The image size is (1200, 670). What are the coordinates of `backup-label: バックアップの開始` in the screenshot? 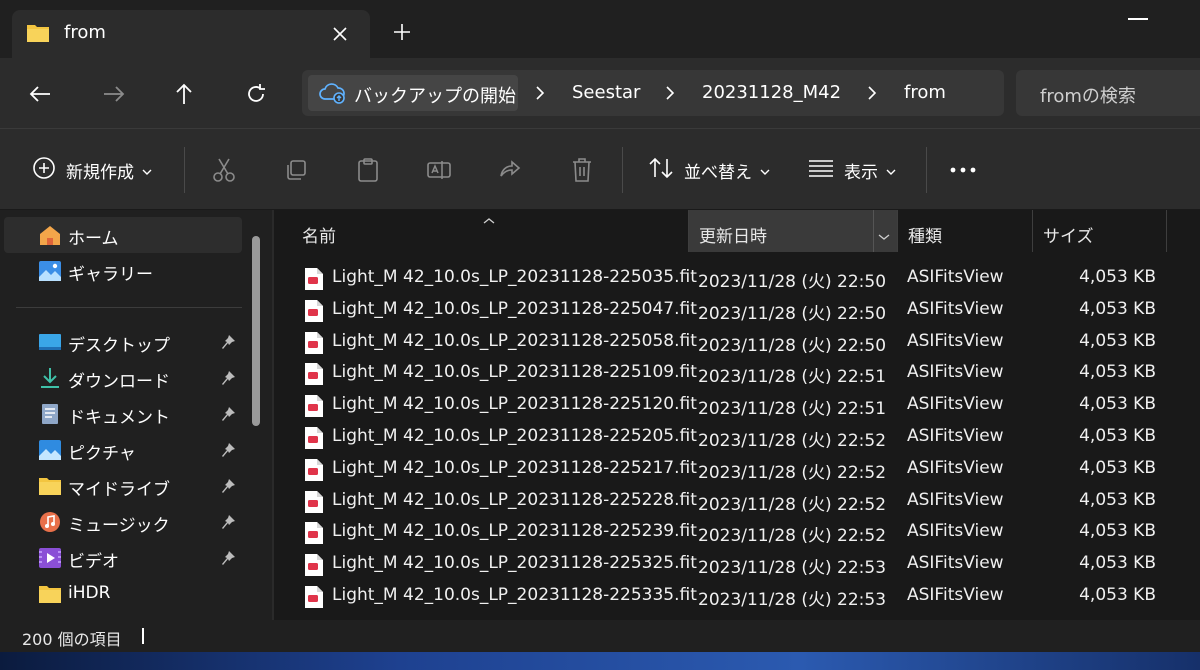 It's located at (435, 96).